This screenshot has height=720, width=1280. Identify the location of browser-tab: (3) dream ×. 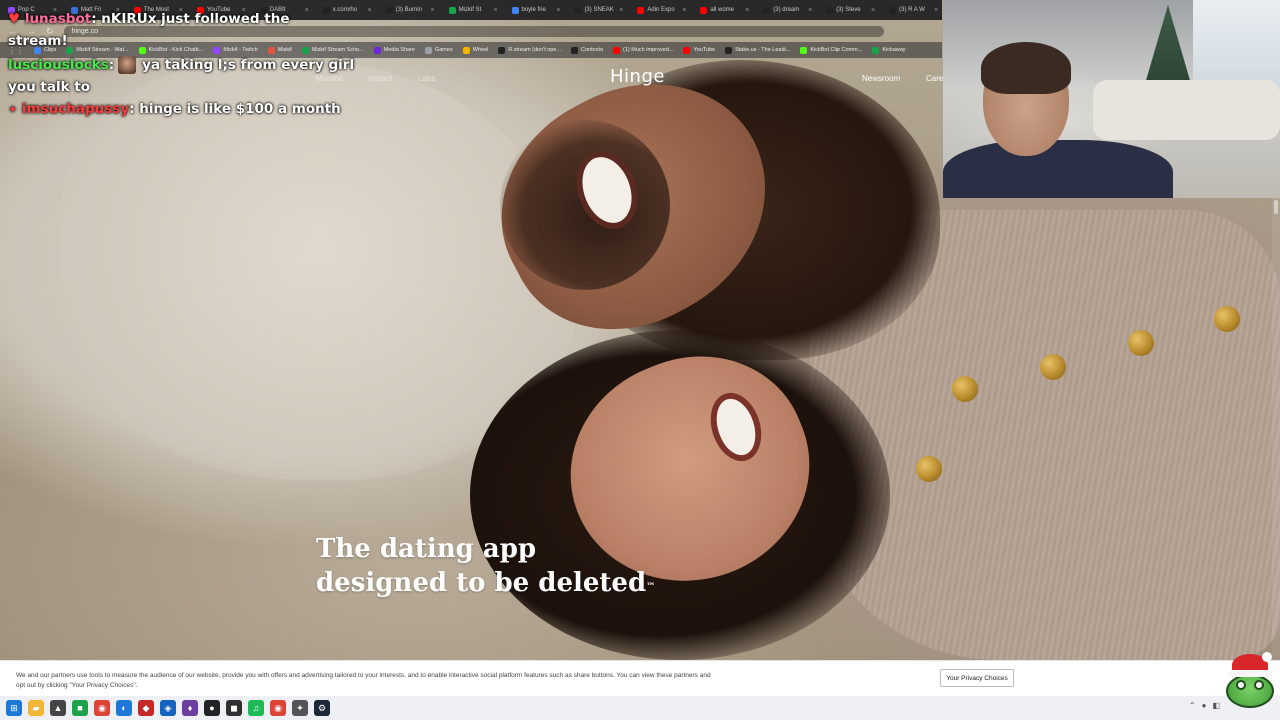
(787, 10).